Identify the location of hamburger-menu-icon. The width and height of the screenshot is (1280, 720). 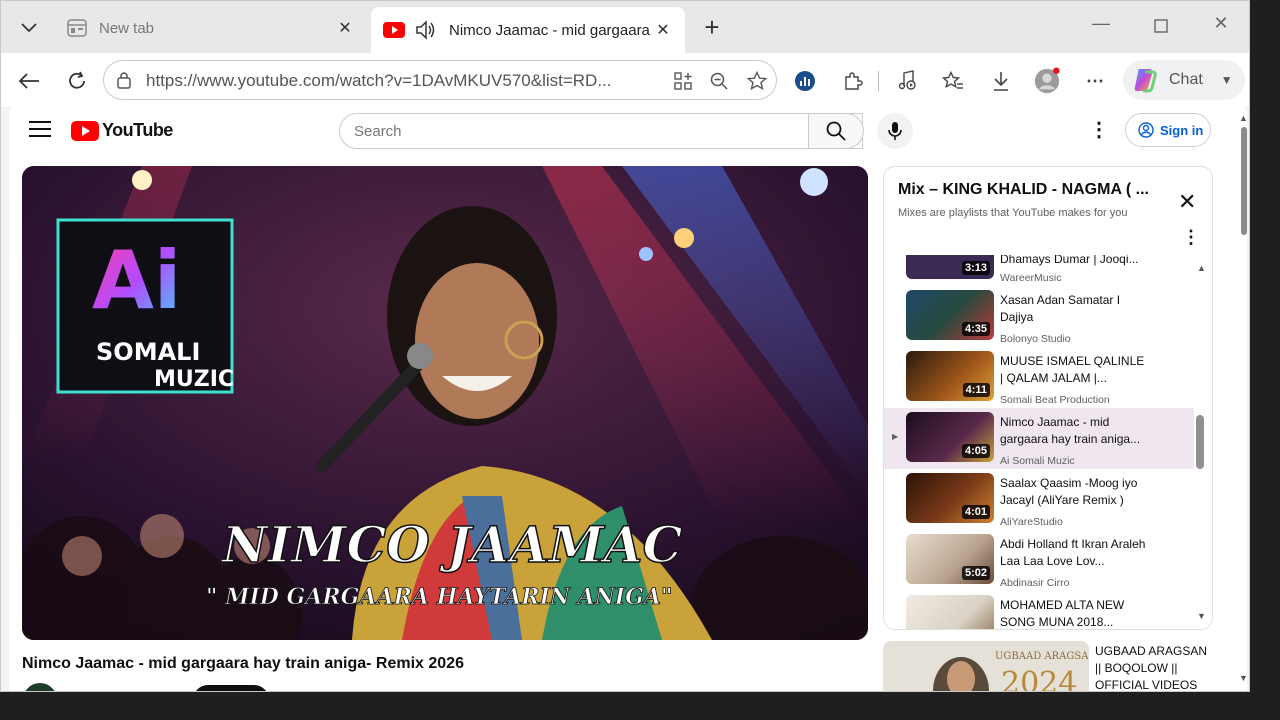
(40, 131).